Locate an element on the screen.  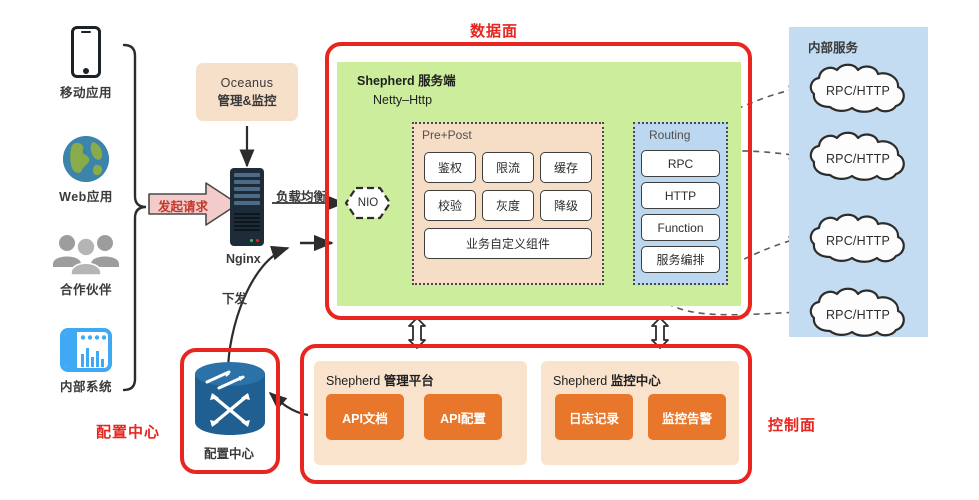
prepost-chip-ratelimit: 限流 is located at coordinates (508, 167).